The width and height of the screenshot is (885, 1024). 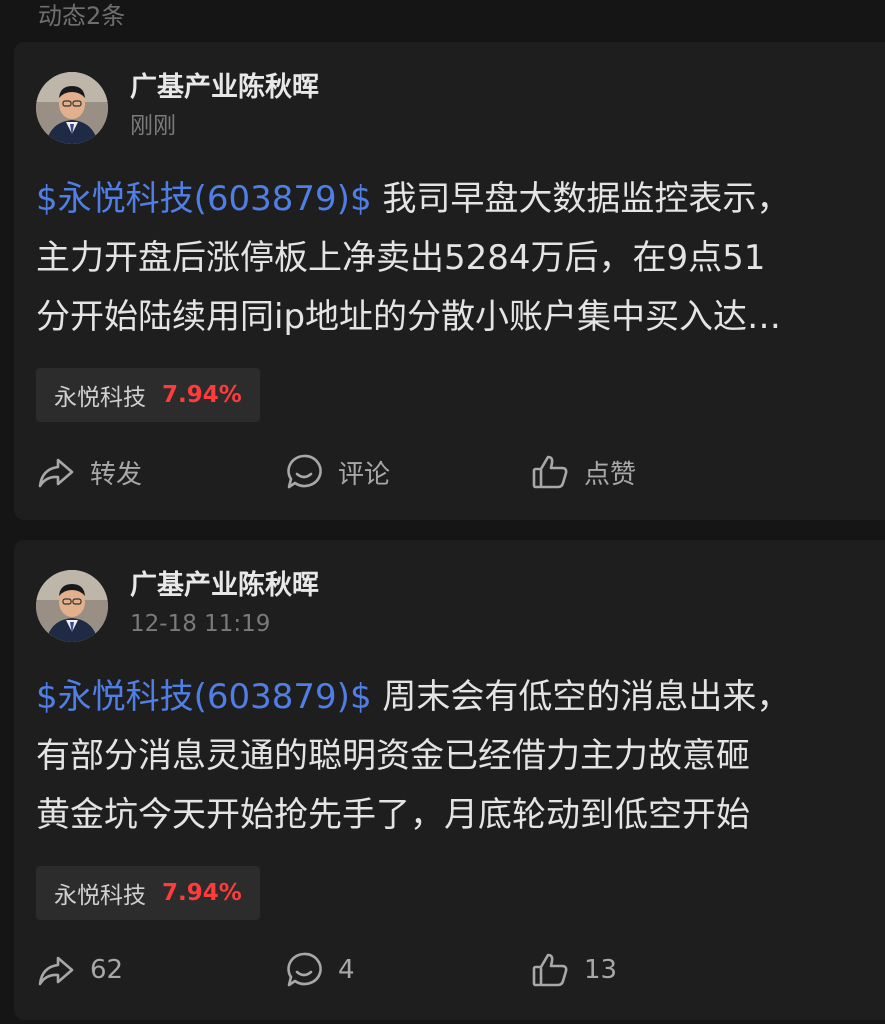 I want to click on comment-button: 评论, so click(x=337, y=472).